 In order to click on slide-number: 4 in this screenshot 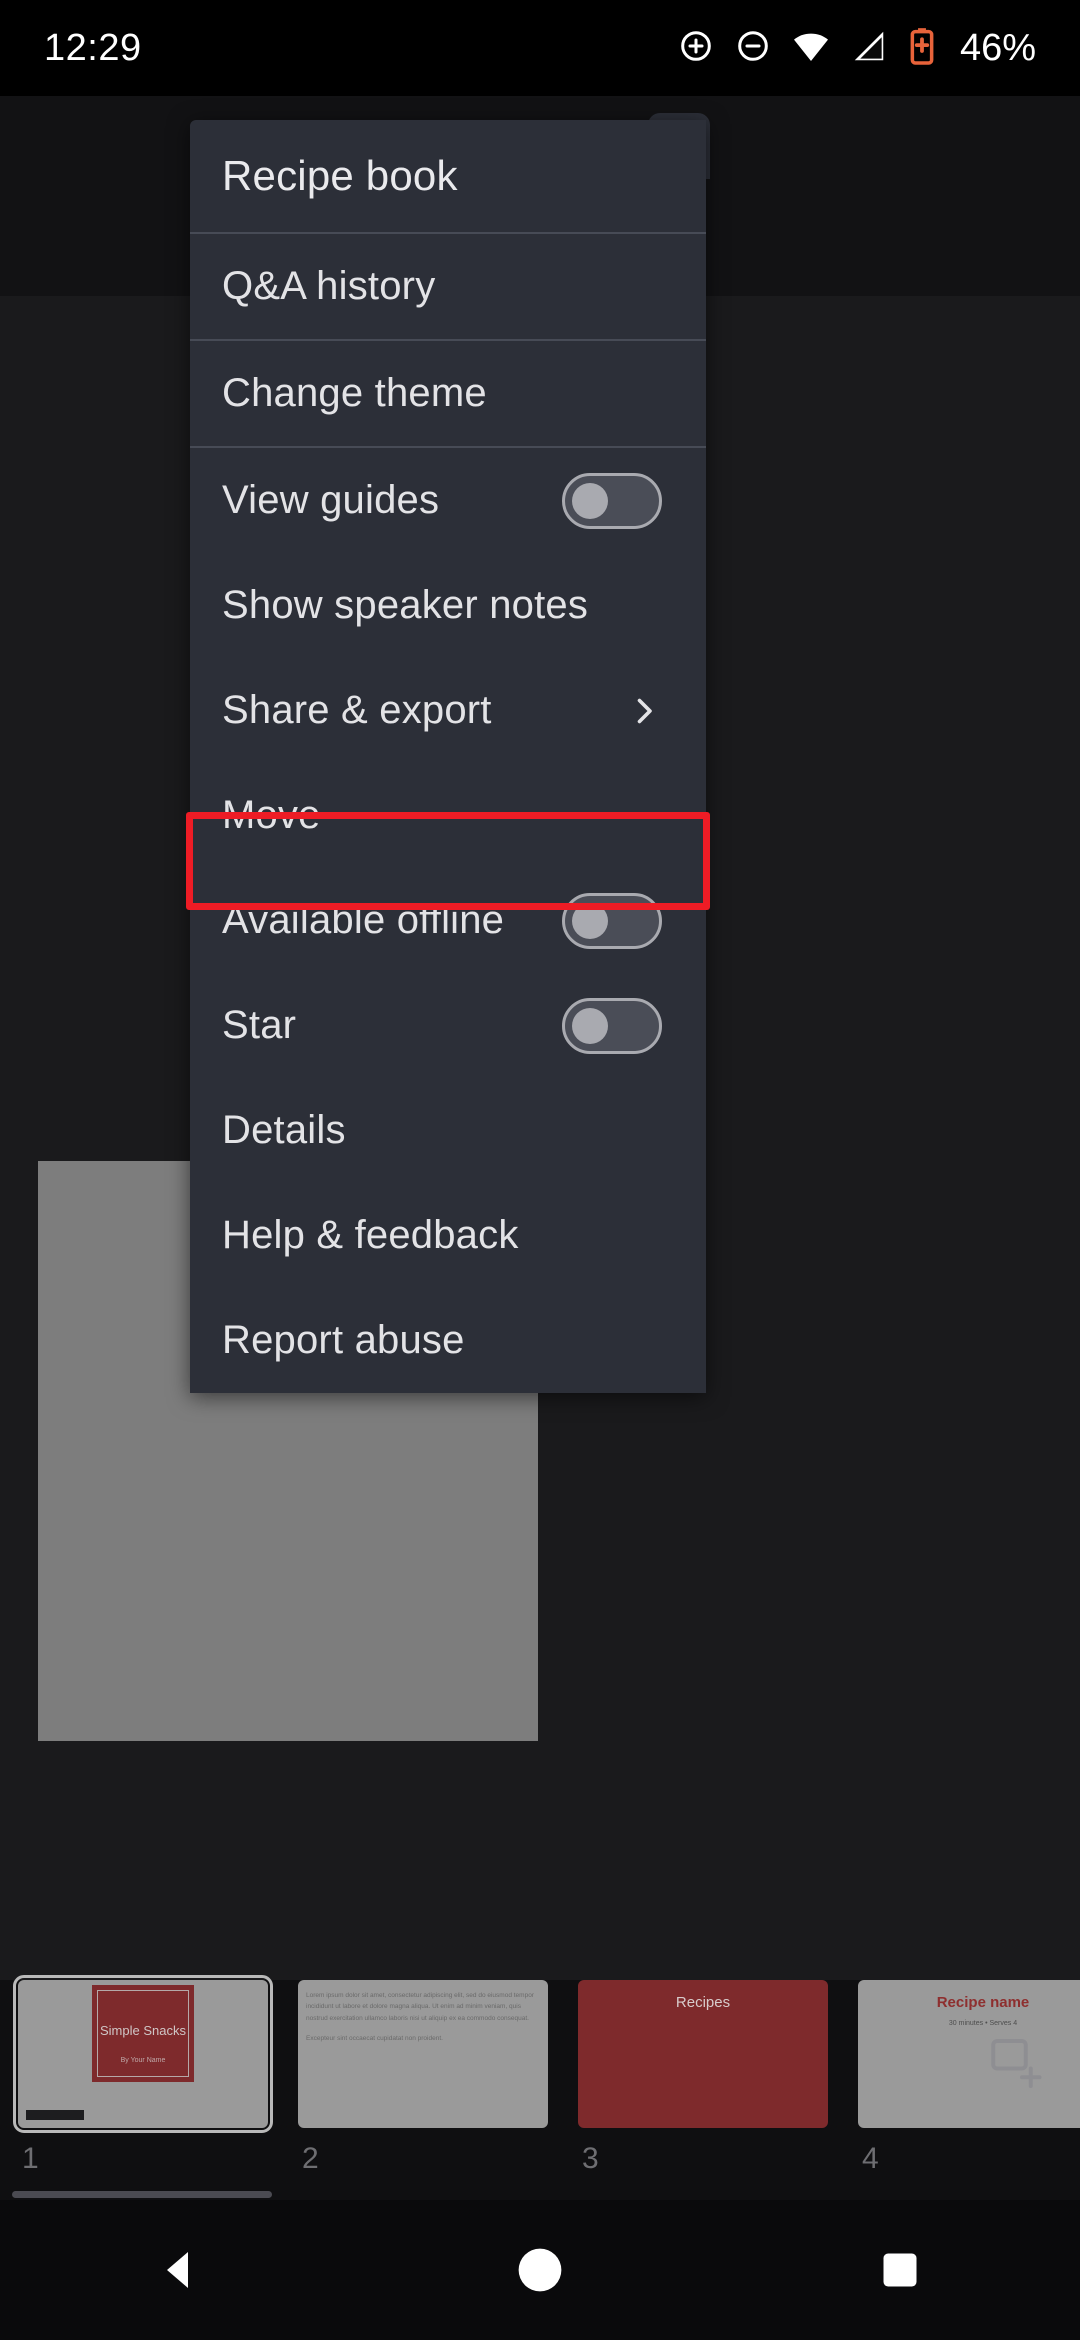, I will do `click(870, 2158)`.